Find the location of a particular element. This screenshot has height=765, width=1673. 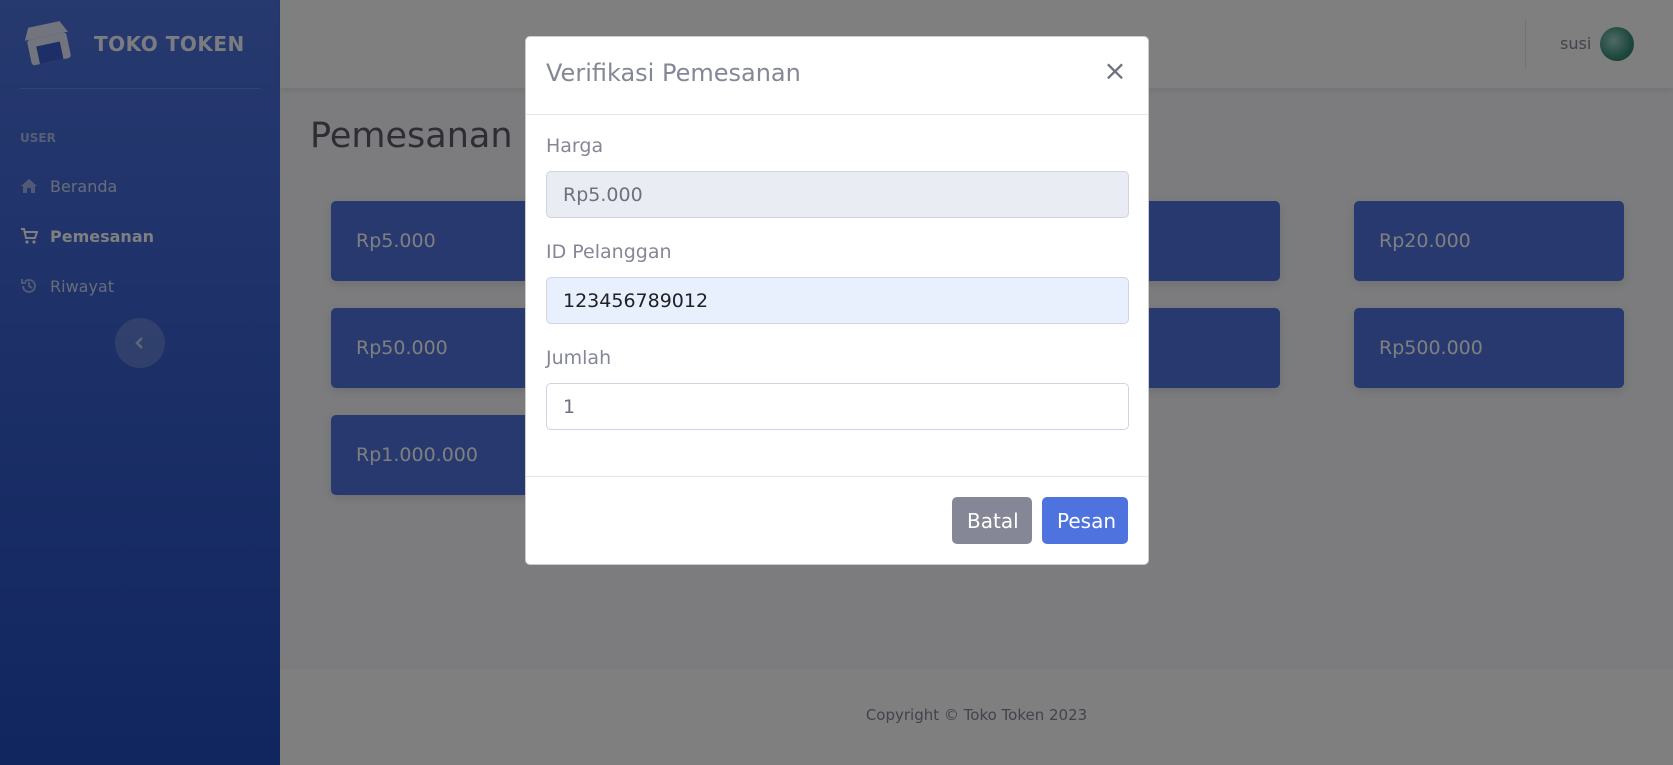

jumlah-label: Jumlah is located at coordinates (579, 358).